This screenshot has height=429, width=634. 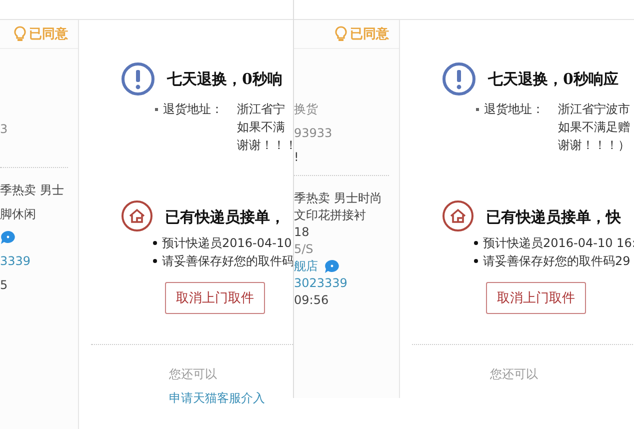 I want to click on order-text: 5/S, so click(x=304, y=249).